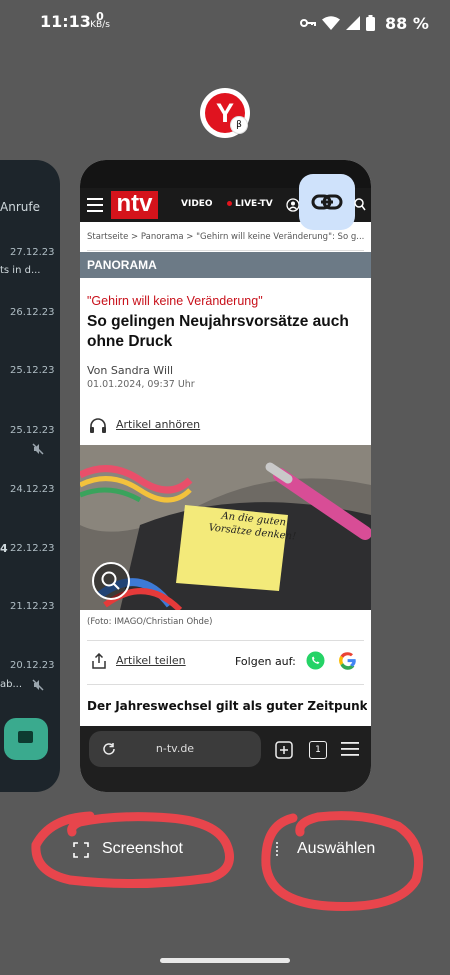  I want to click on section-bar: PANORAMA, so click(225, 265).